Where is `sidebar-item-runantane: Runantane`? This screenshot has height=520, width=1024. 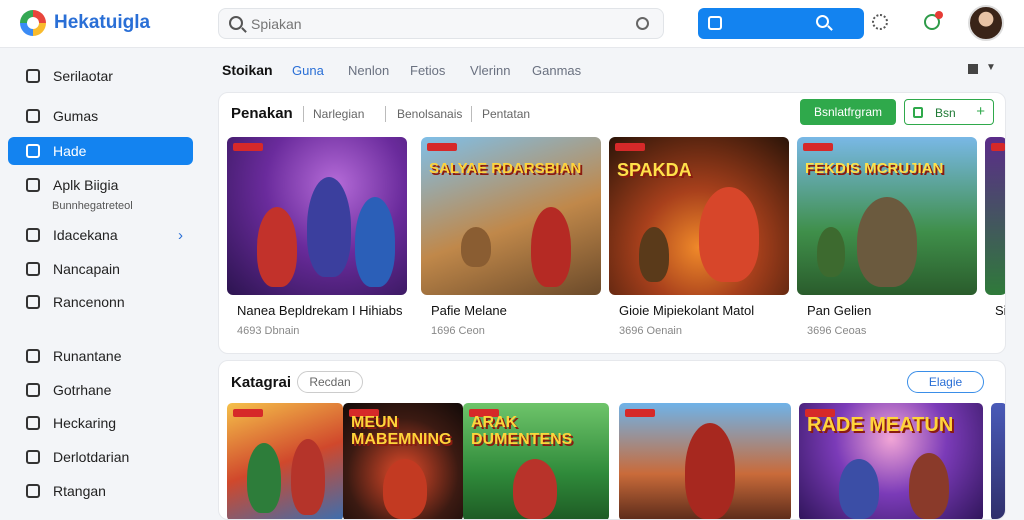 sidebar-item-runantane: Runantane is located at coordinates (100, 356).